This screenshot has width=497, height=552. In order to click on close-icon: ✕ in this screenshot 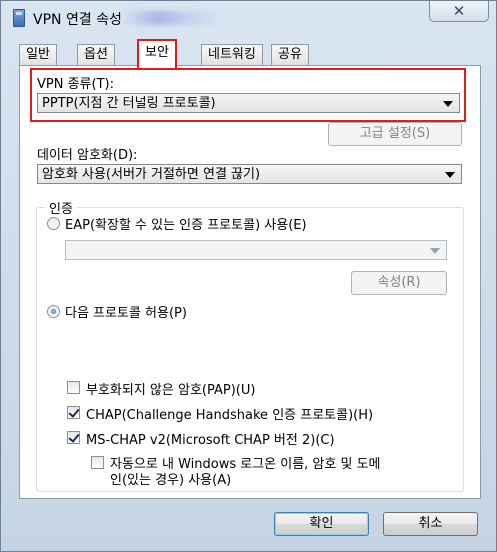, I will do `click(459, 11)`.